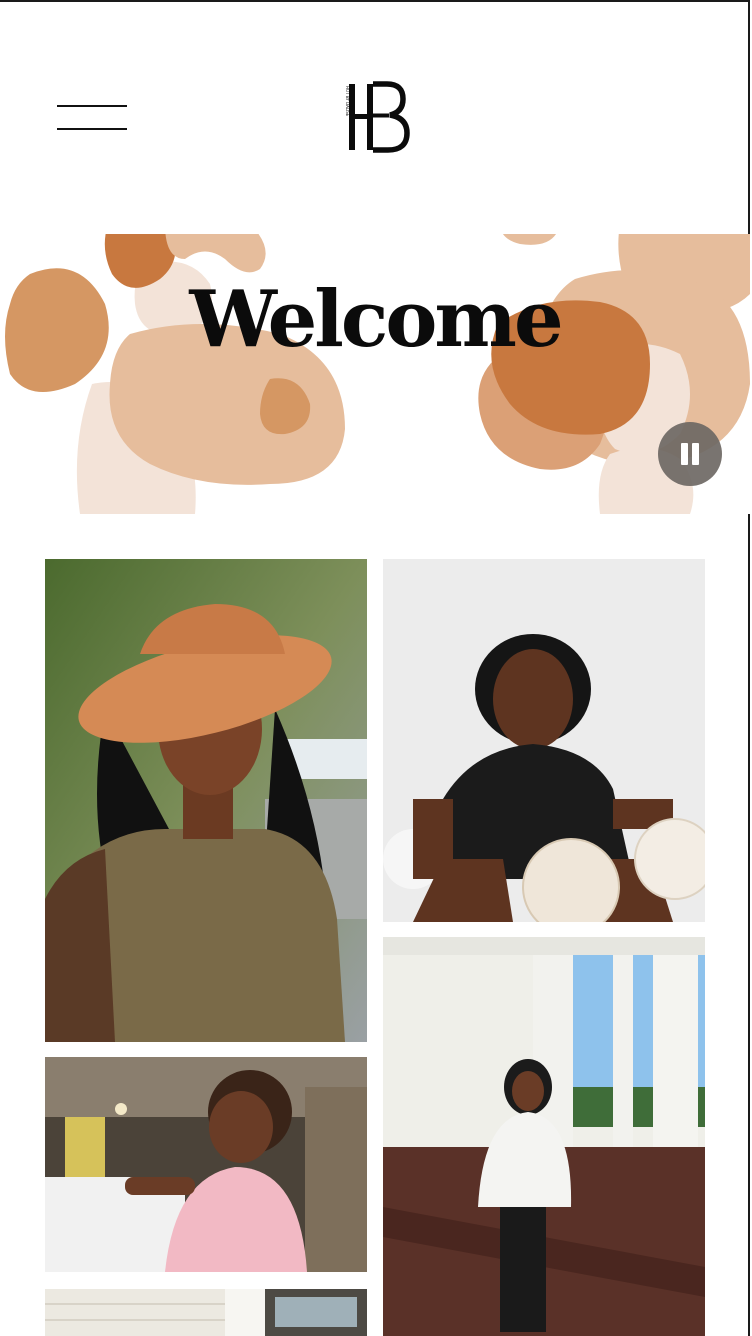 This screenshot has height=1336, width=752. Describe the element at coordinates (695, 454) in the screenshot. I see `pause-icon-bar` at that location.